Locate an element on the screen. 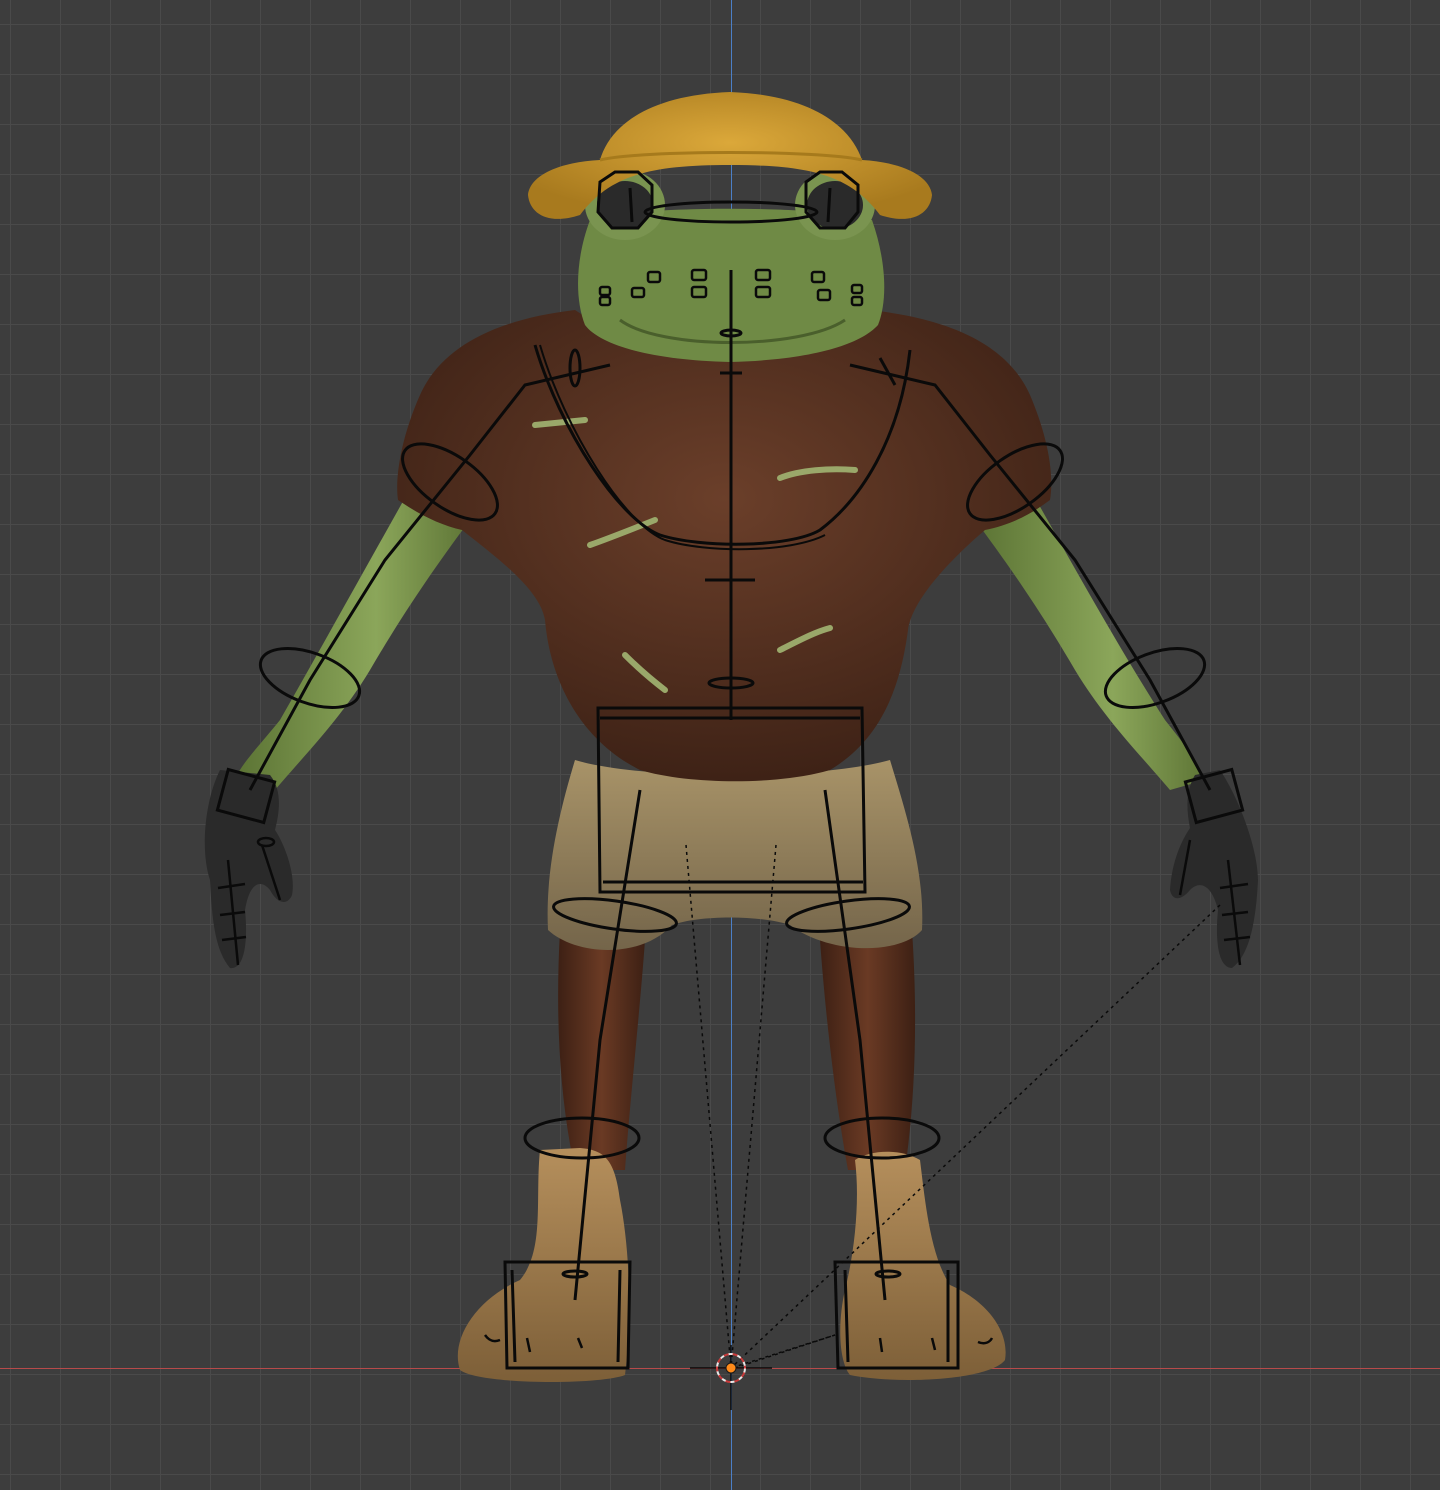  shorts-mesh is located at coordinates (735, 855).